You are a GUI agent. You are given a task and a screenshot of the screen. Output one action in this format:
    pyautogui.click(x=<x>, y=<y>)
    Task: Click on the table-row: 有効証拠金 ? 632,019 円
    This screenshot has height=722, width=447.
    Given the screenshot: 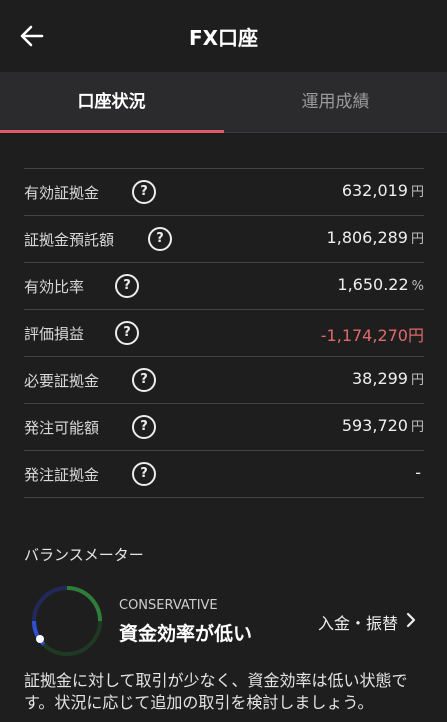 What is the action you would take?
    pyautogui.click(x=224, y=192)
    